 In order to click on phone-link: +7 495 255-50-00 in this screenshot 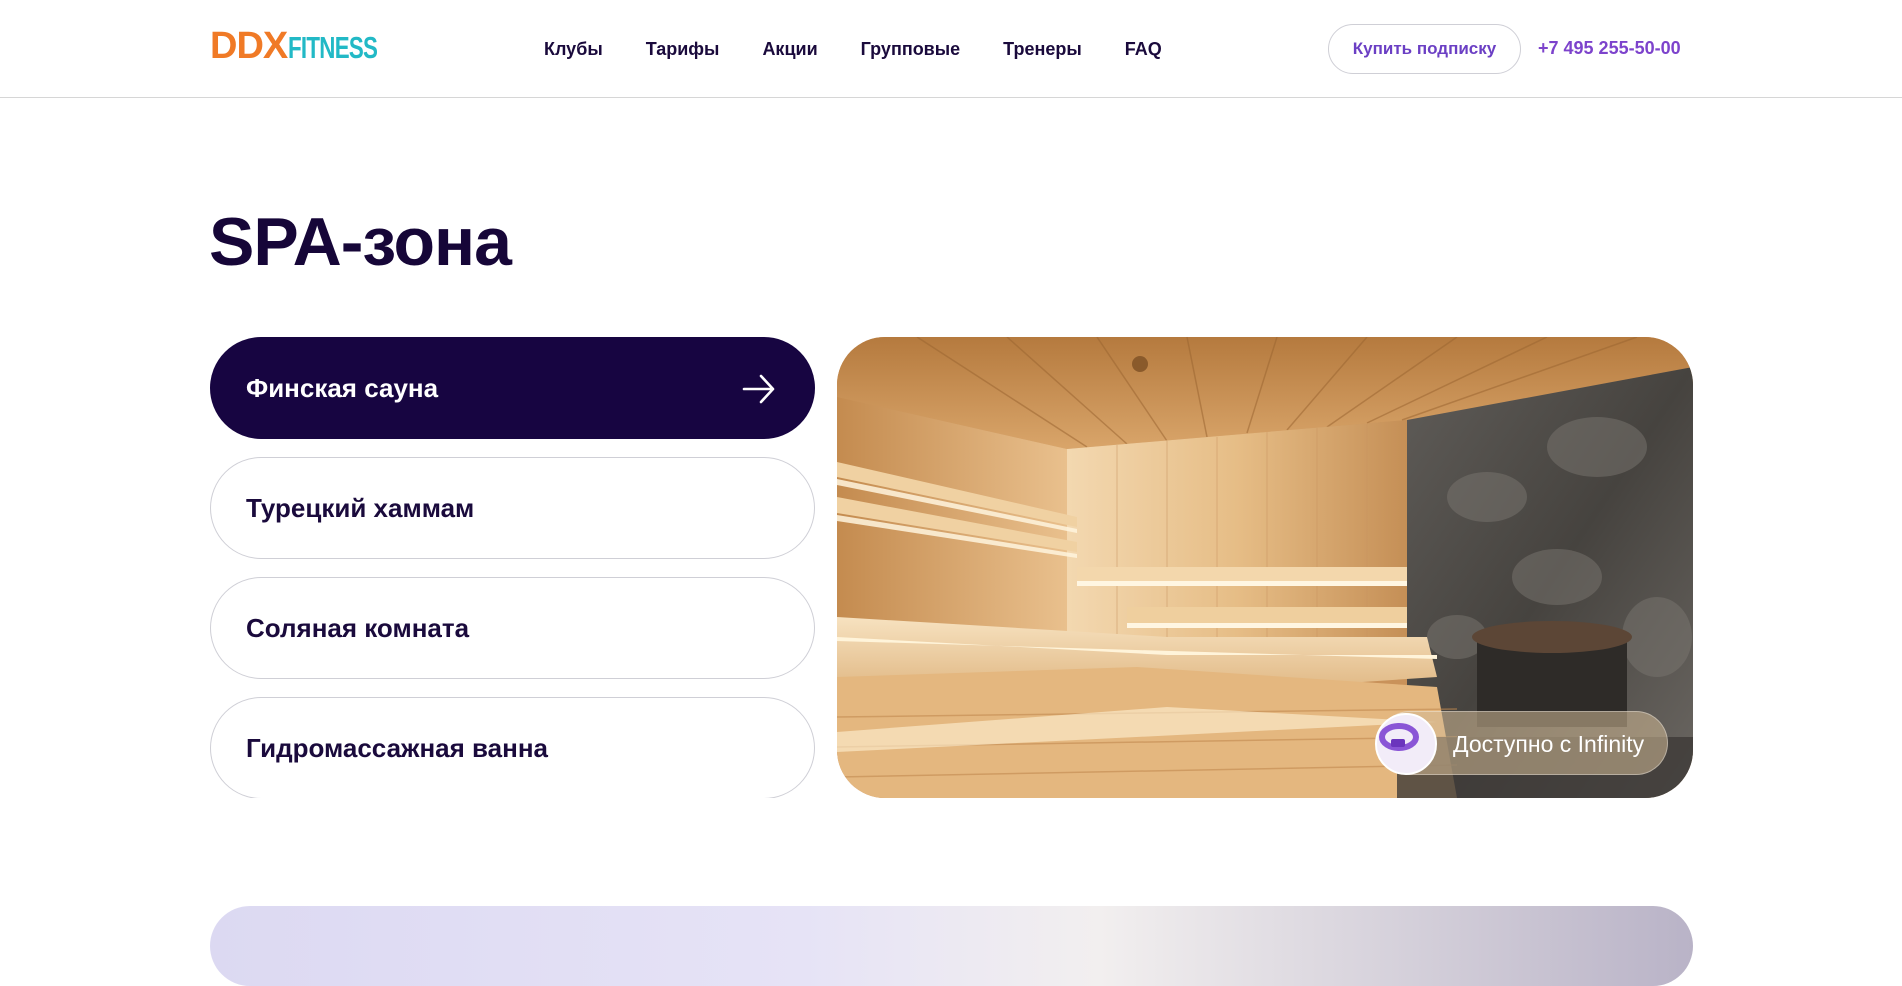, I will do `click(1609, 48)`.